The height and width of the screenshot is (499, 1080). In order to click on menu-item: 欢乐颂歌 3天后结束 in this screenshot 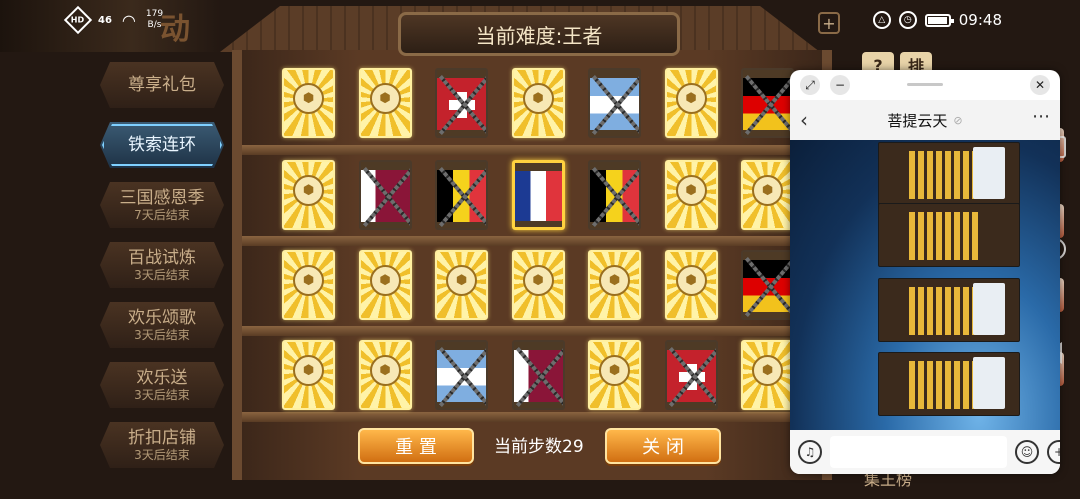, I will do `click(162, 325)`.